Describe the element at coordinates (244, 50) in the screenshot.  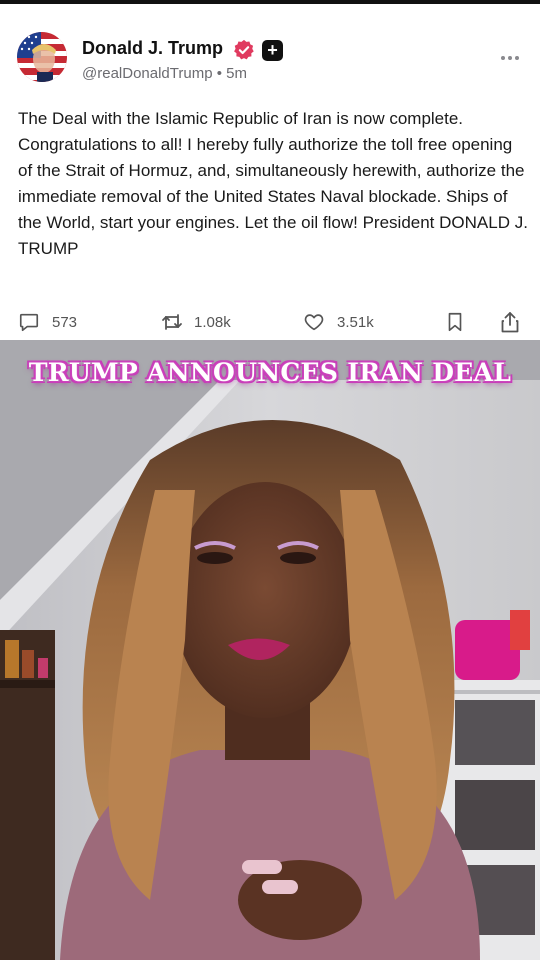
I see `verified-badge-icon` at that location.